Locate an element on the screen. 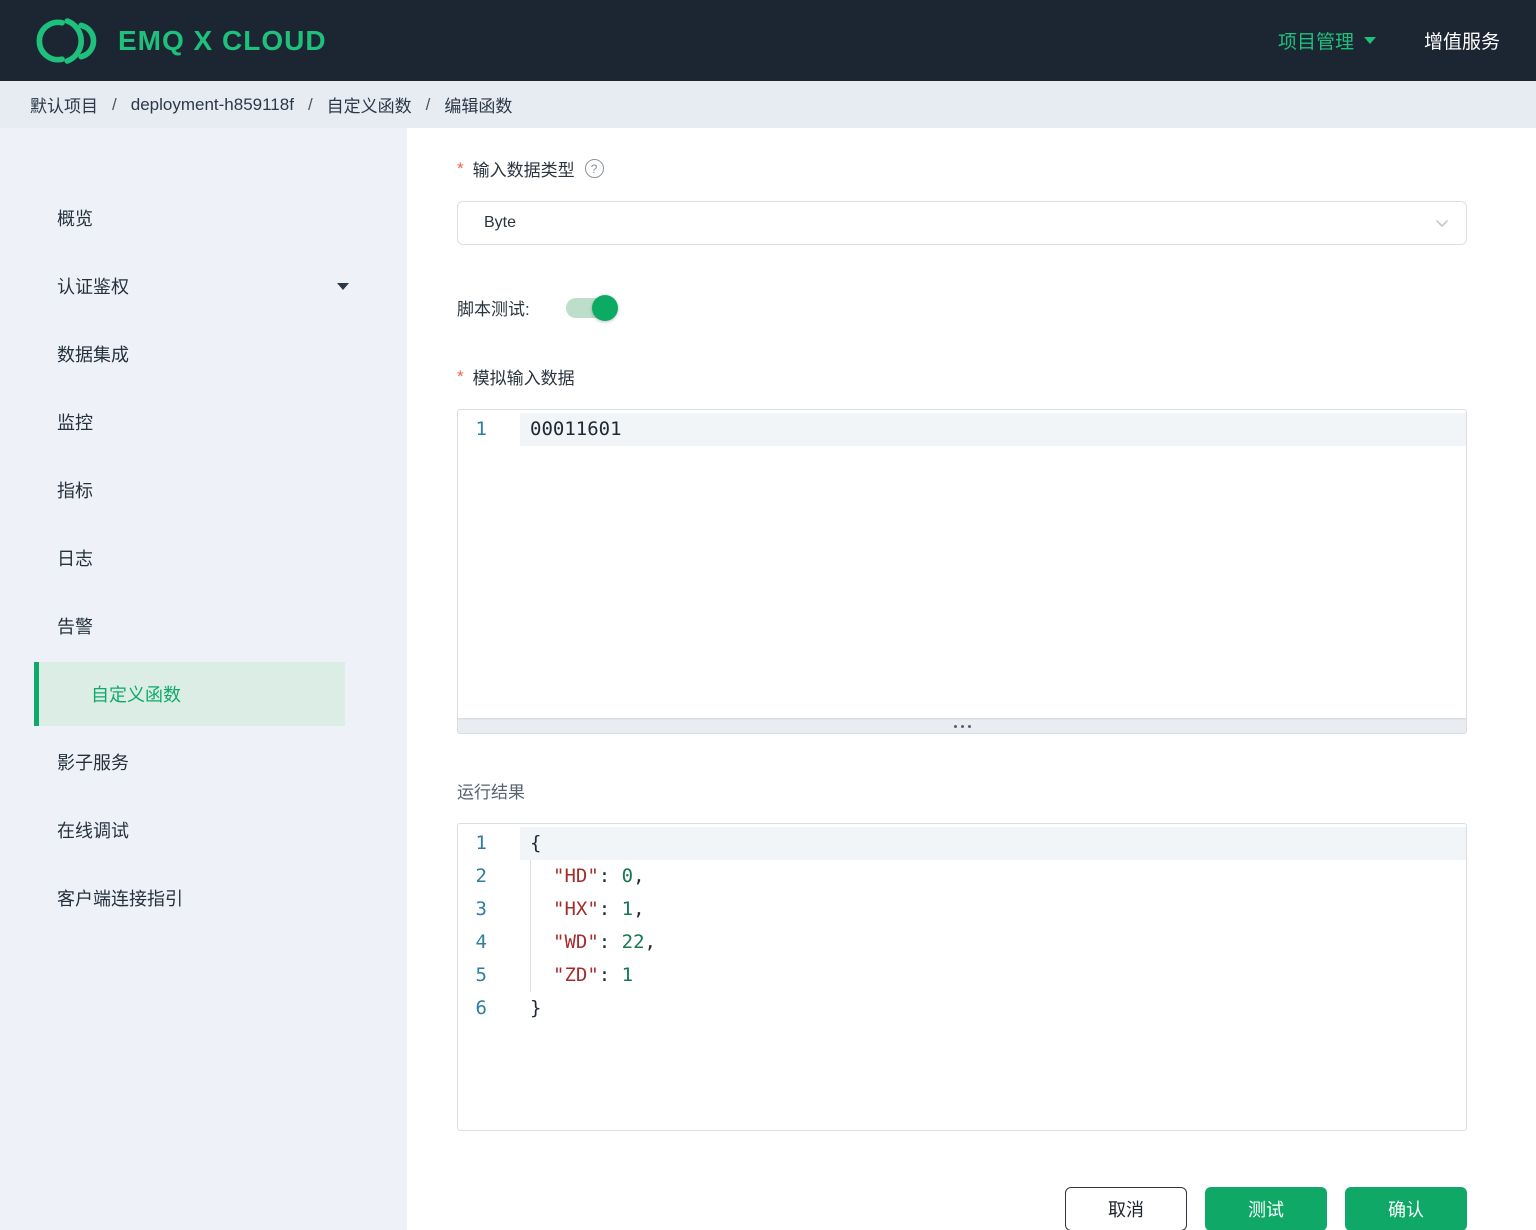 This screenshot has height=1230, width=1536. sidebar-item-label: 影子服务 is located at coordinates (93, 763).